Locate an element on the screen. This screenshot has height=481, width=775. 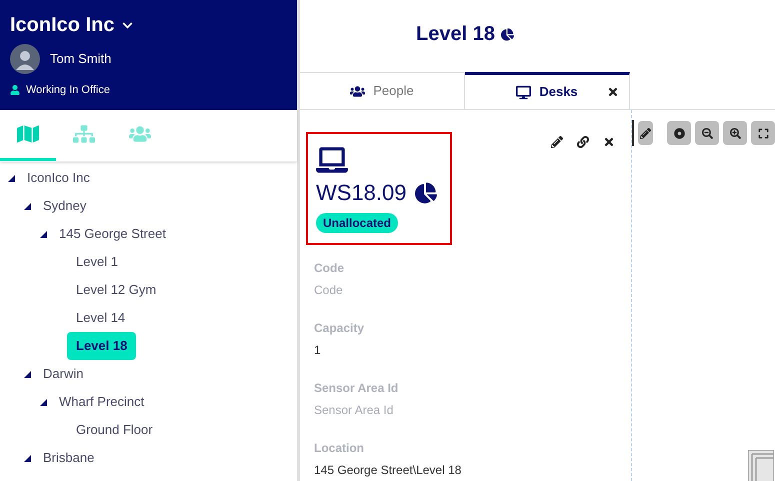
fullscreen-icon is located at coordinates (763, 133).